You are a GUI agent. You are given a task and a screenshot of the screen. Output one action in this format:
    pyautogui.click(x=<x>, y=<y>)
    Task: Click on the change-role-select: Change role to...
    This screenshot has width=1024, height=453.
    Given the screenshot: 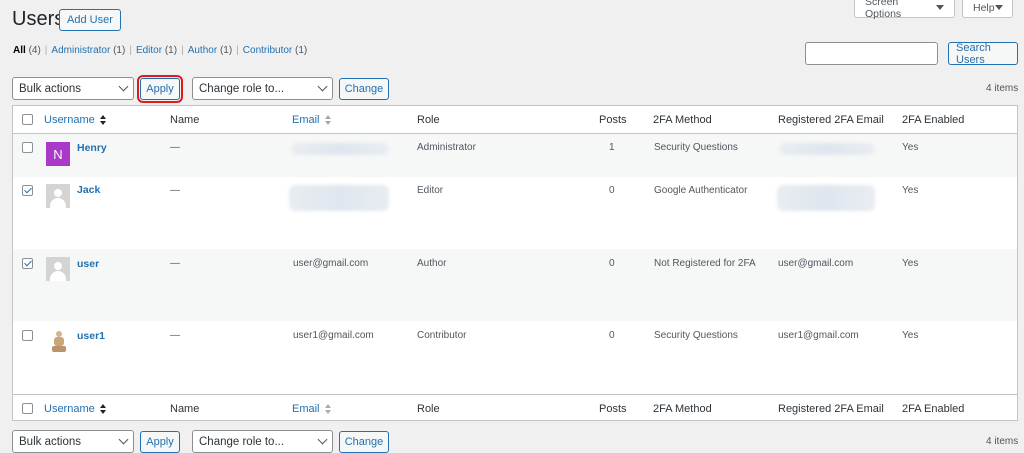 What is the action you would take?
    pyautogui.click(x=262, y=88)
    